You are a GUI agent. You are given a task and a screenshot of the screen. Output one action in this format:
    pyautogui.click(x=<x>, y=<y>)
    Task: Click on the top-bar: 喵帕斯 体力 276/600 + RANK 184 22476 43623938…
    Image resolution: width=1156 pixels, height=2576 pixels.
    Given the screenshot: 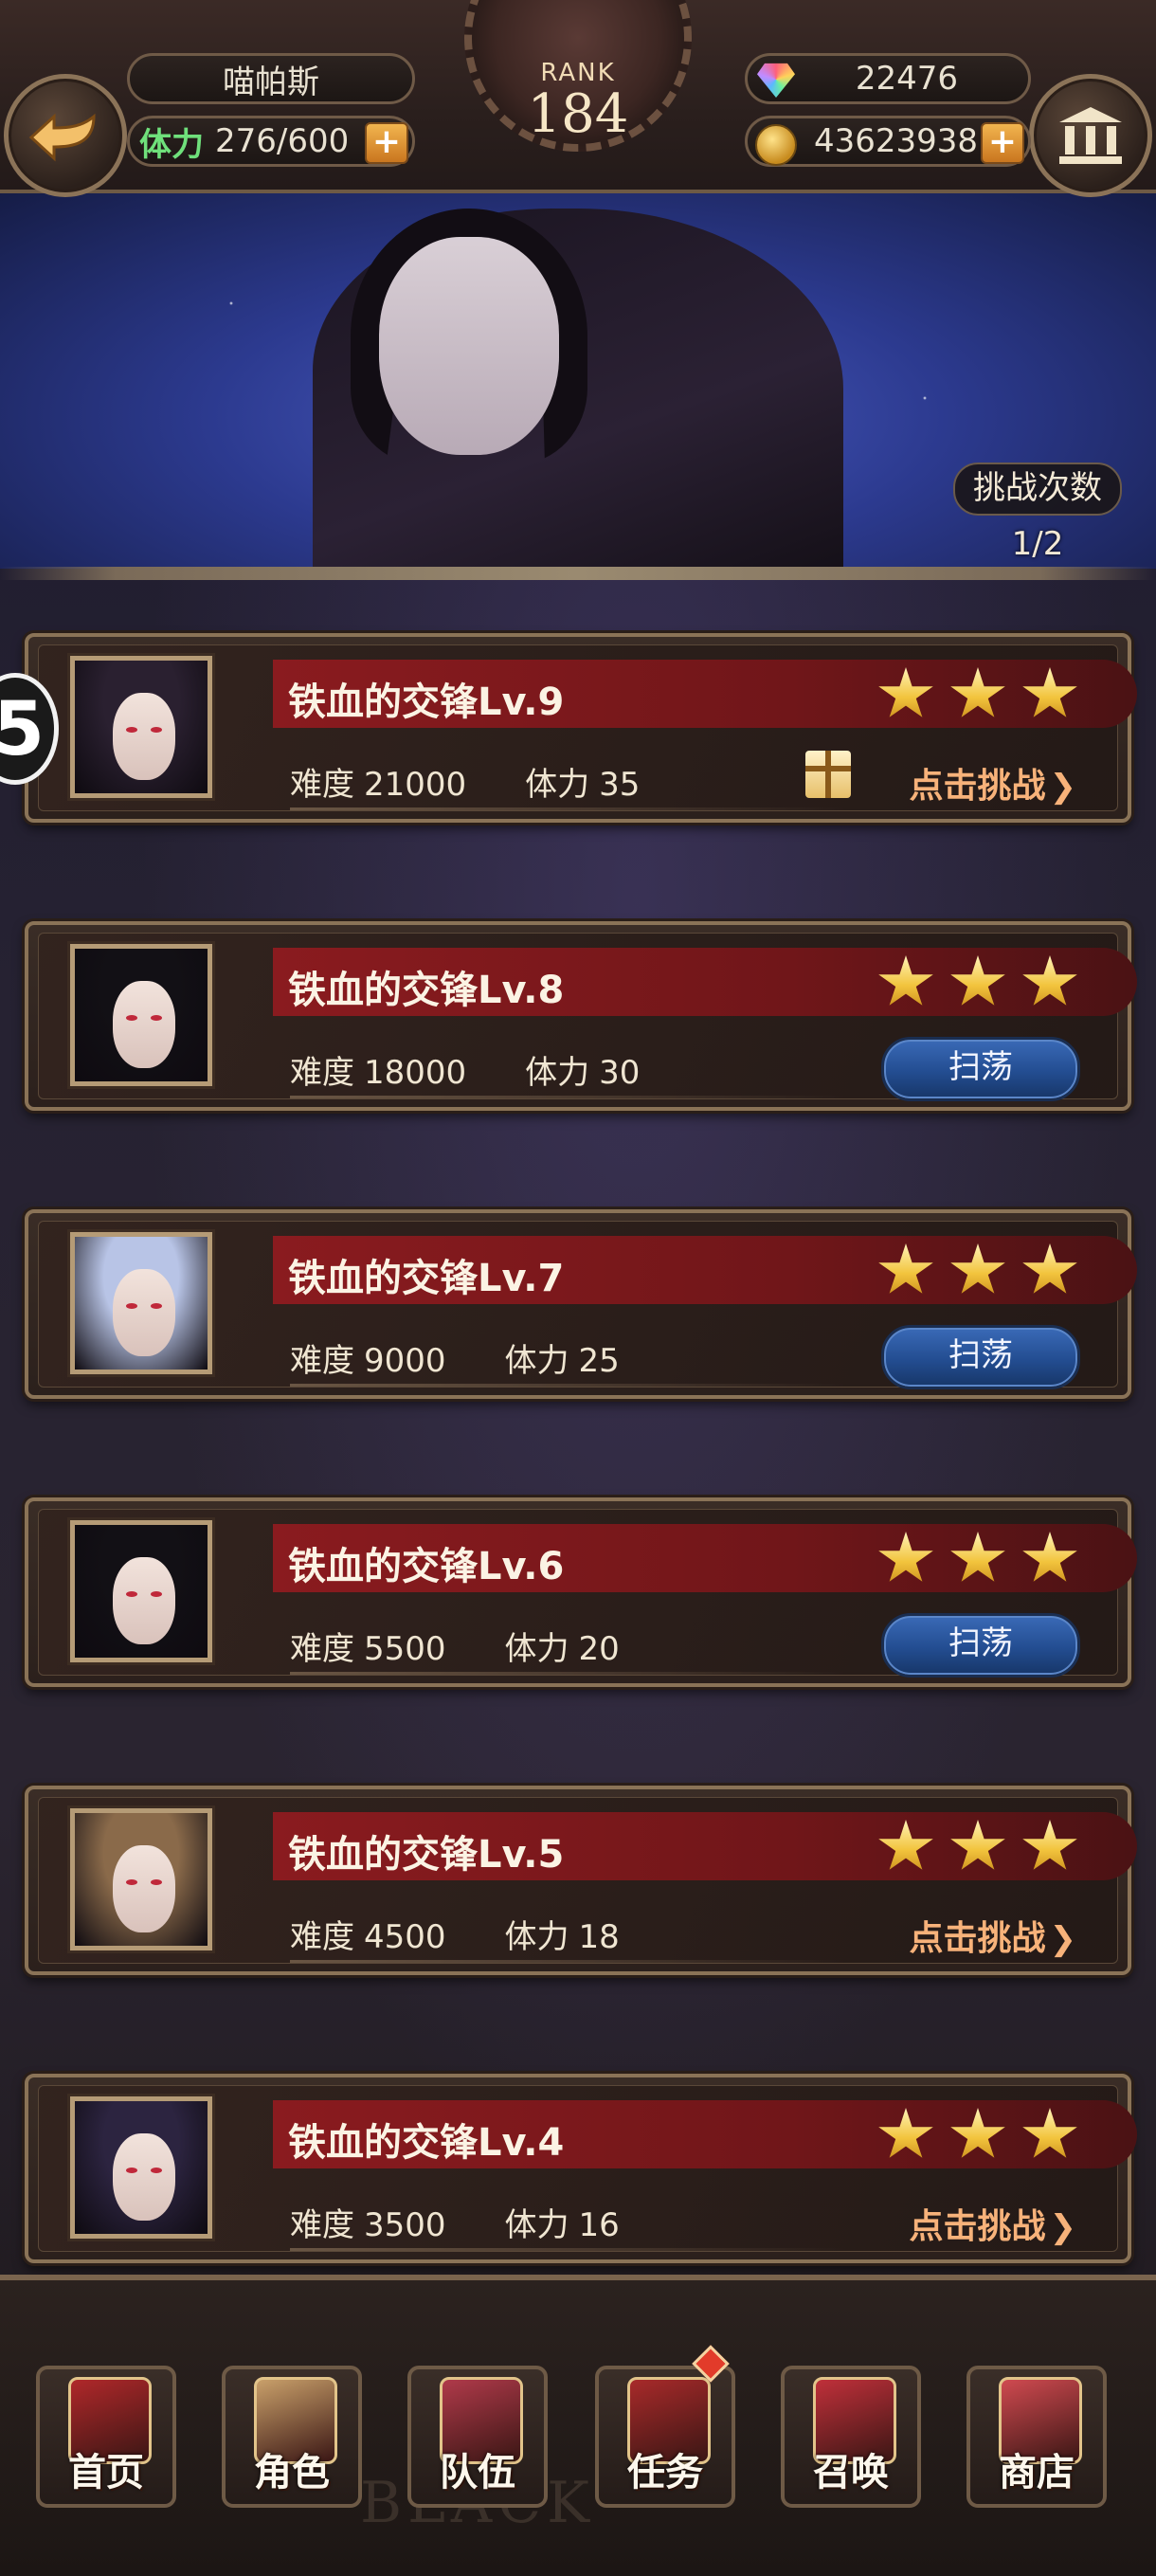 What is the action you would take?
    pyautogui.click(x=578, y=98)
    